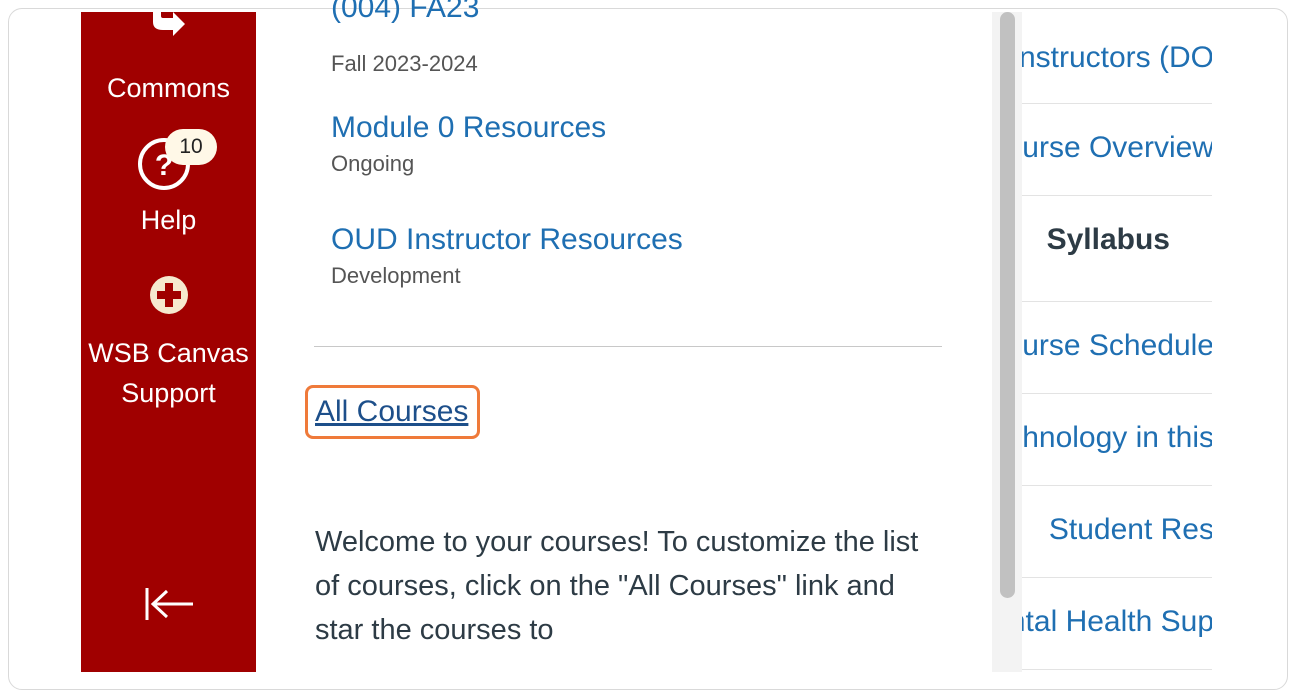 The image size is (1296, 690). I want to click on course-nav-item: Mental Health Sup, so click(1117, 624).